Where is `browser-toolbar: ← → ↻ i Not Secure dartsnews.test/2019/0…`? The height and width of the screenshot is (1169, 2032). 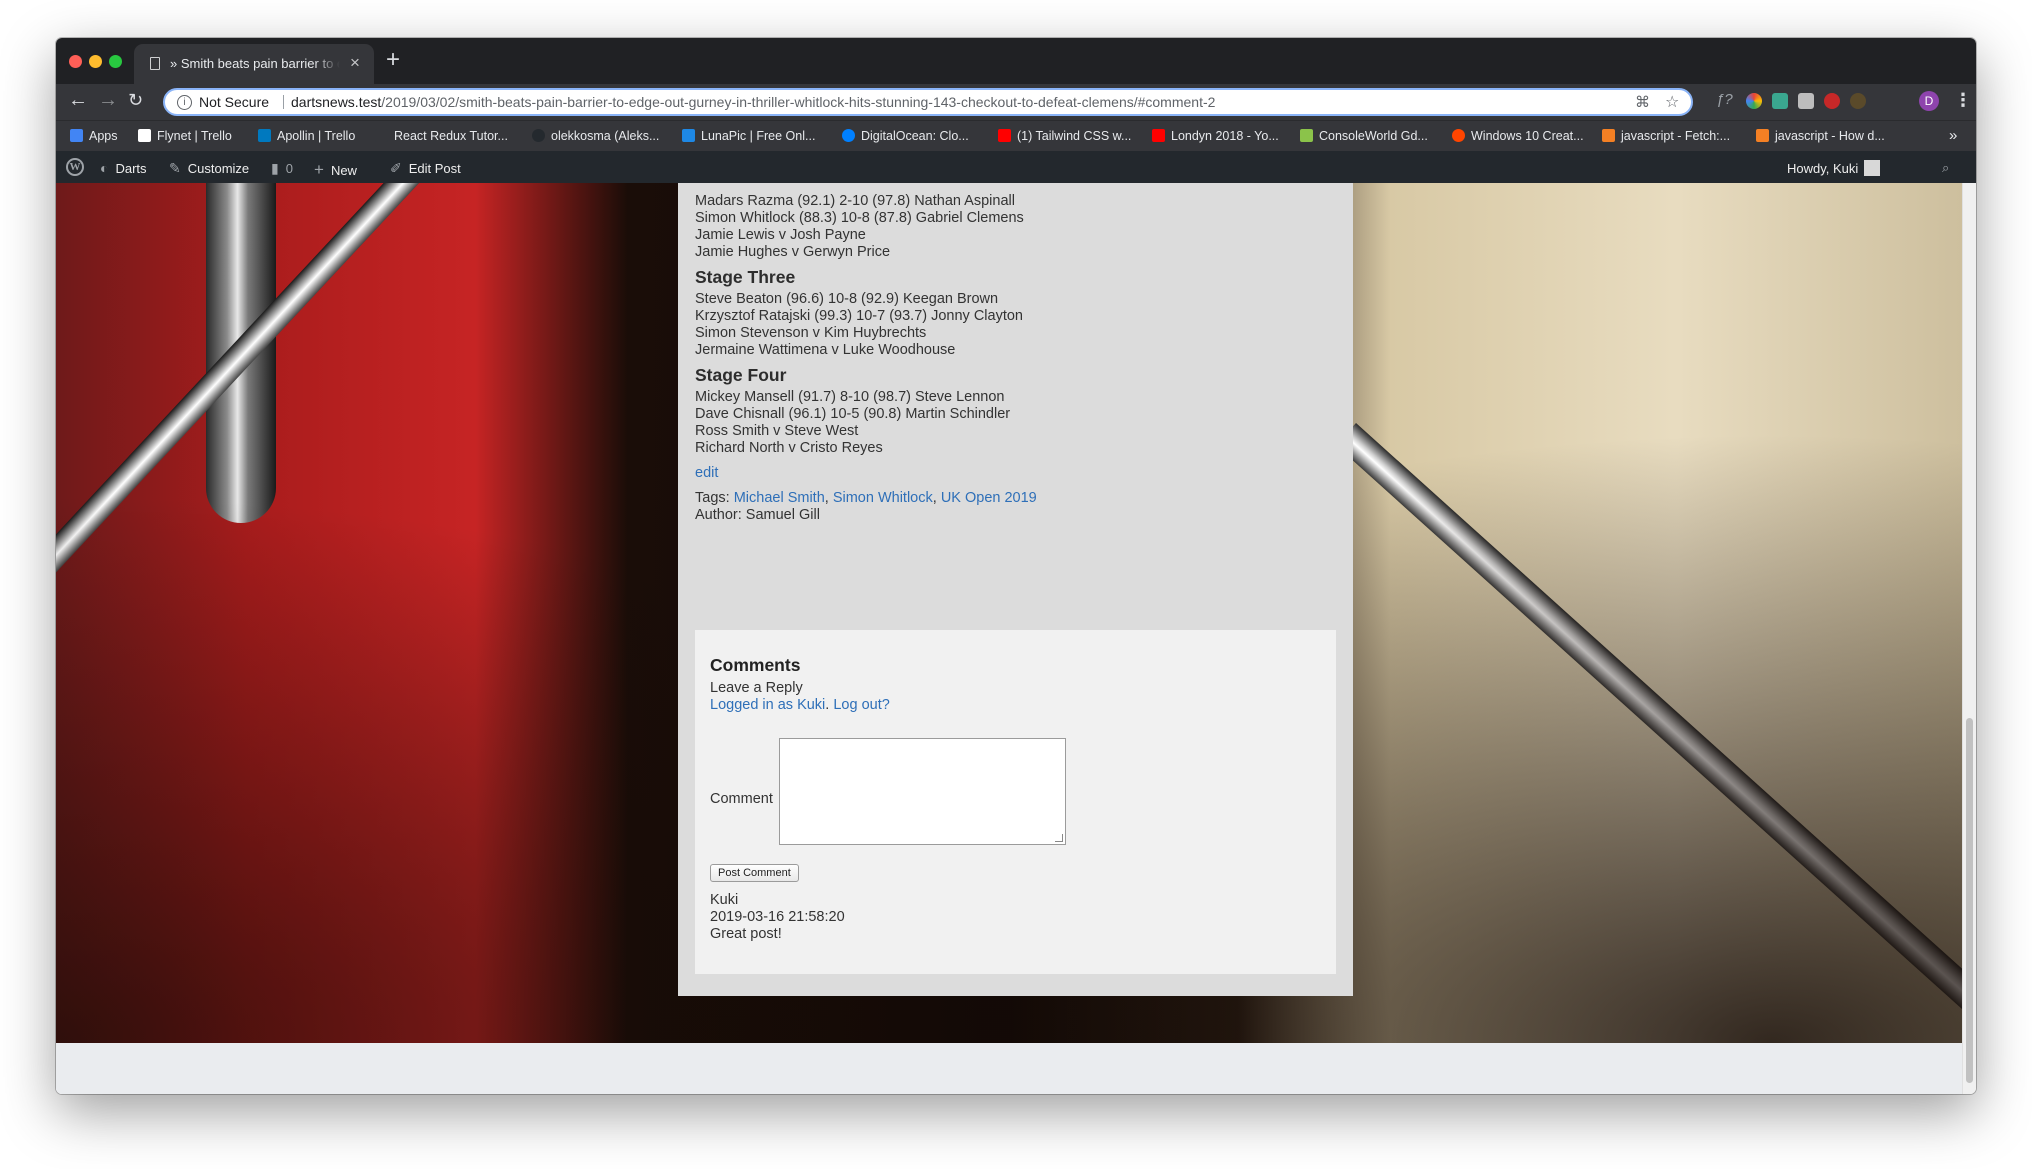
browser-toolbar: ← → ↻ i Not Secure dartsnews.test/2019/0… is located at coordinates (1016, 102).